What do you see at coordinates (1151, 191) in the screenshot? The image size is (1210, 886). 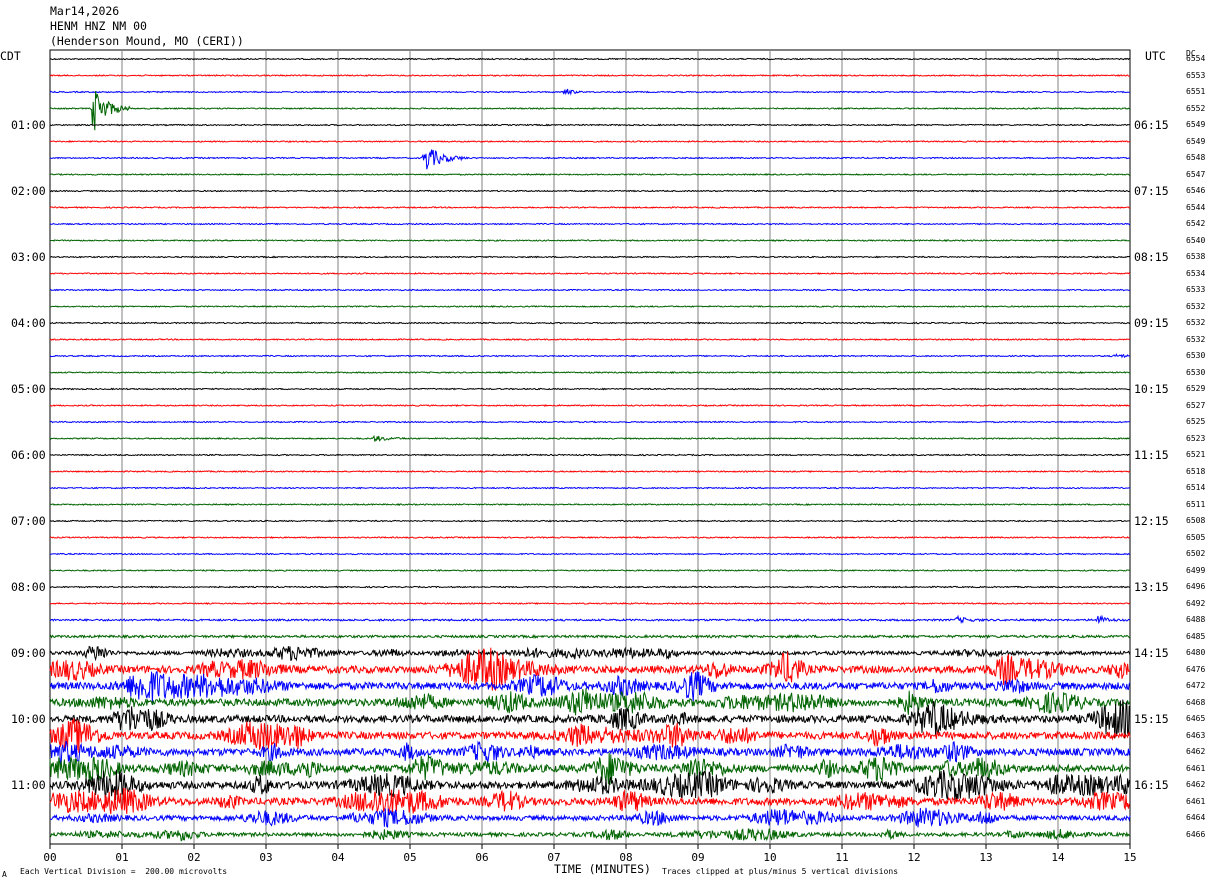 I see `right-hour-label: 07:15` at bounding box center [1151, 191].